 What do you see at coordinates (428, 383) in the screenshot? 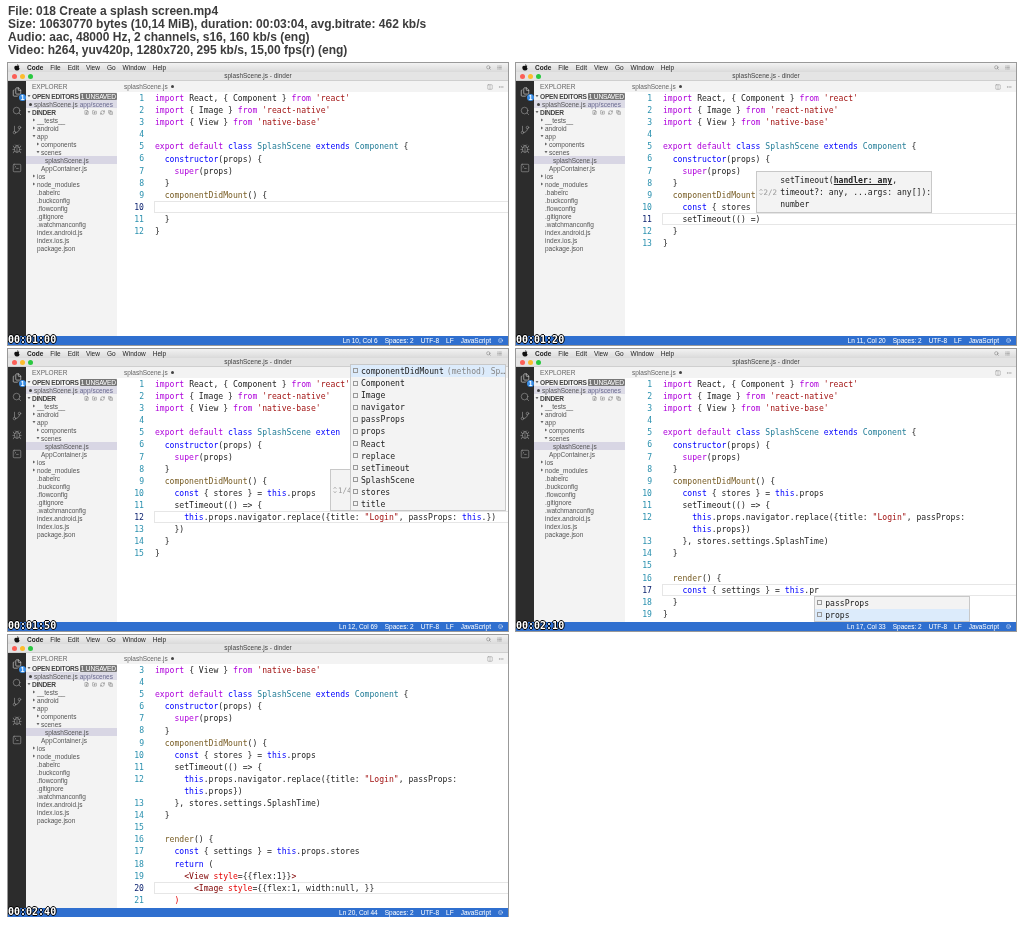
I see `suggestion-item: Component` at bounding box center [428, 383].